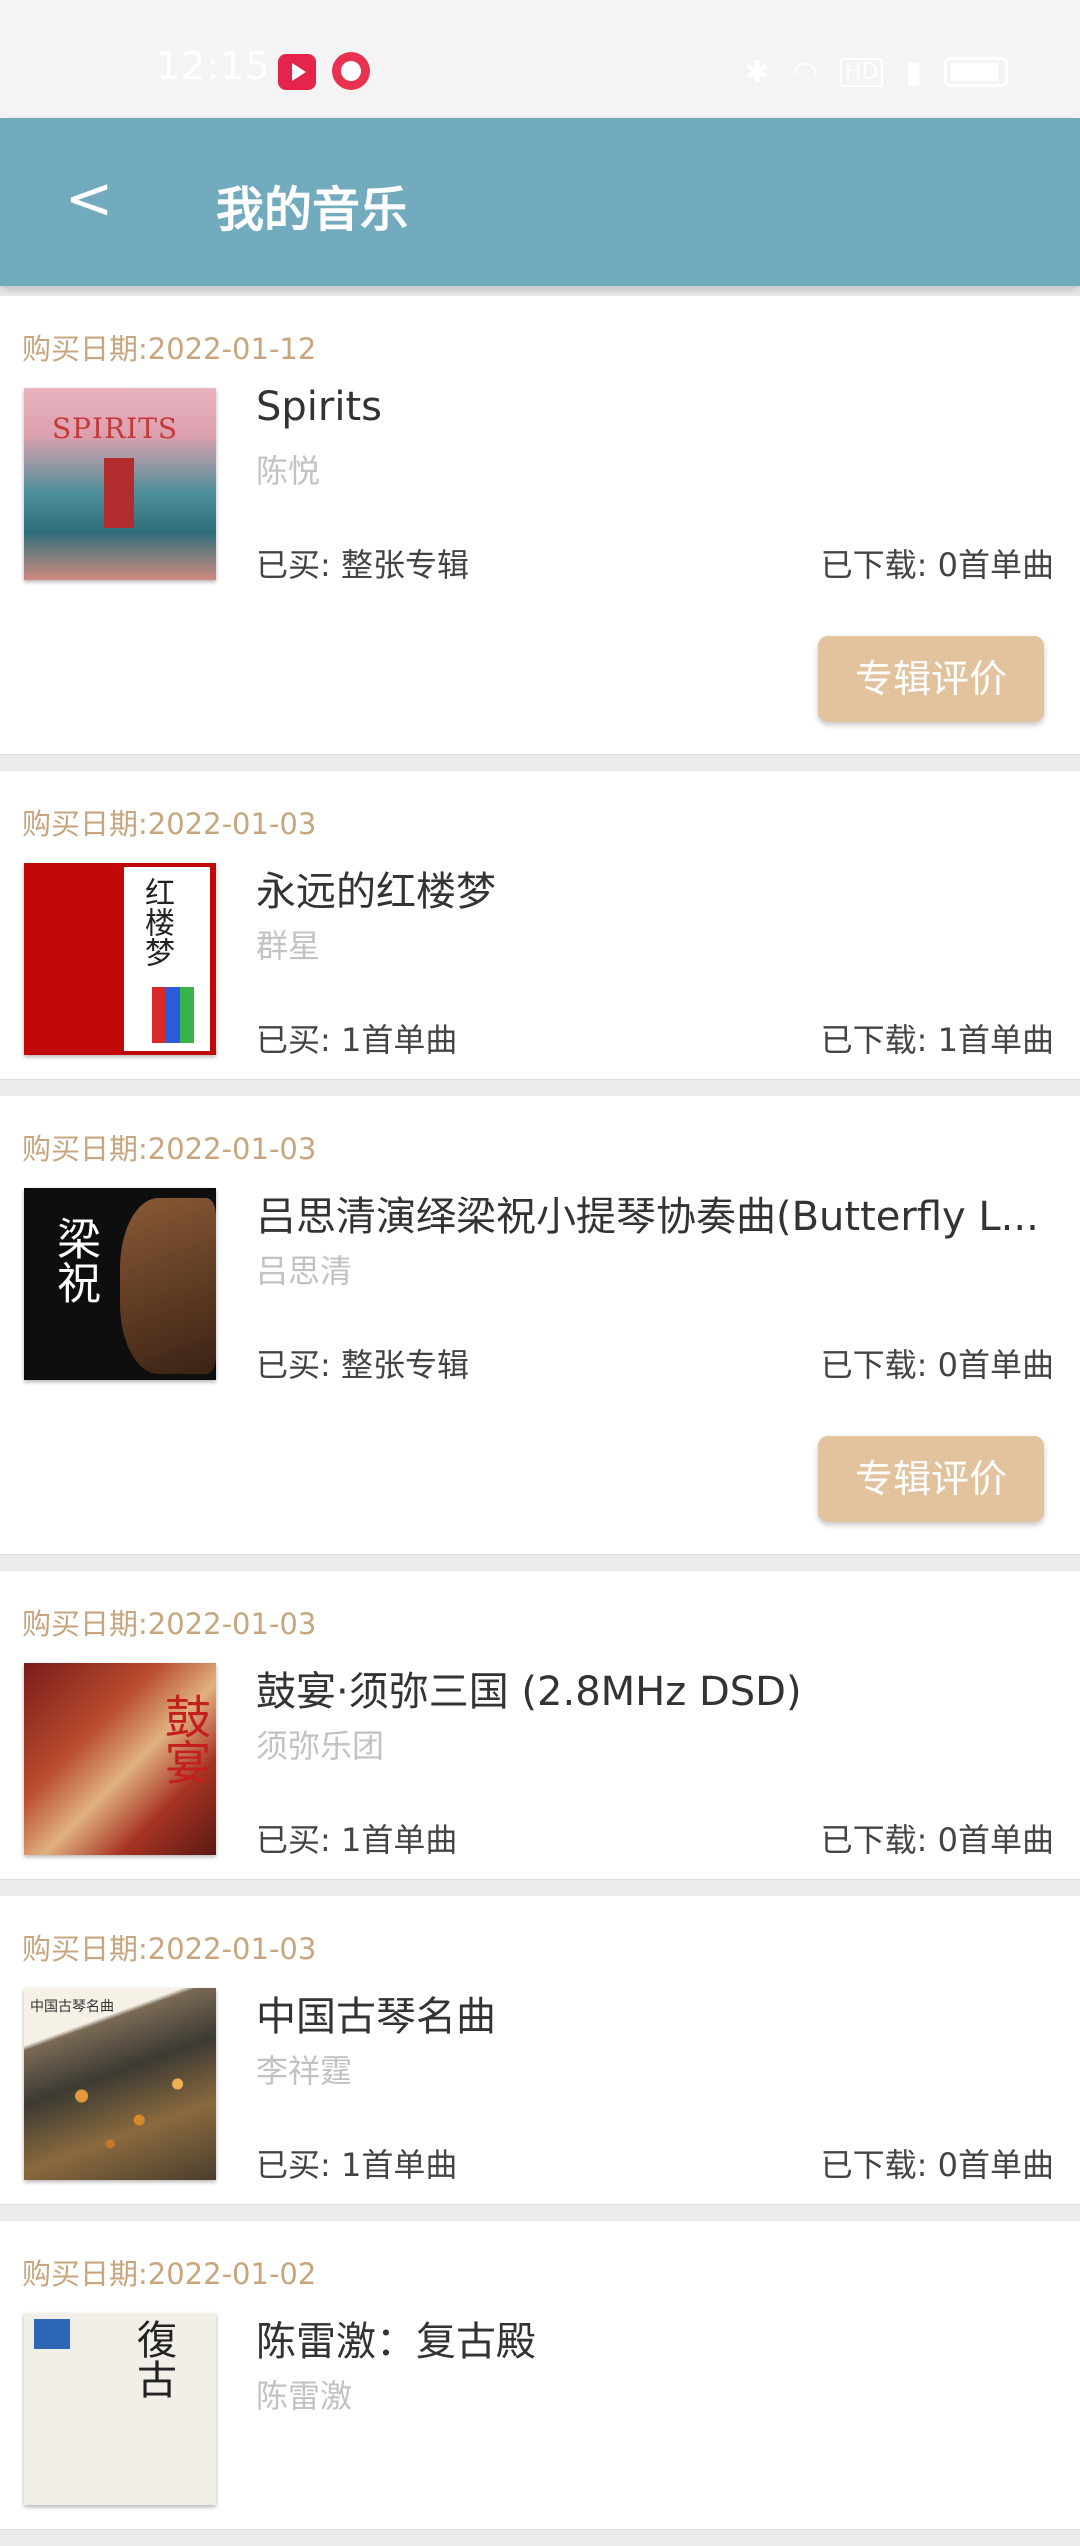 This screenshot has height=2546, width=1080. Describe the element at coordinates (72, 2007) in the screenshot. I see `cover-title-text: 中国古琴名曲` at that location.